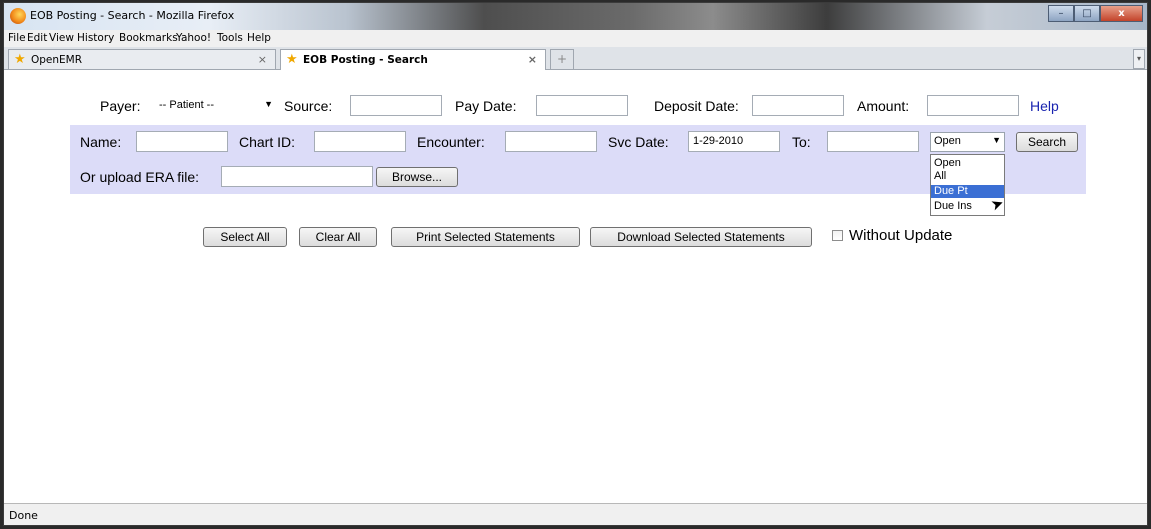 Image resolution: width=1151 pixels, height=529 pixels. Describe the element at coordinates (1121, 13) in the screenshot. I see `close-button: x` at that location.